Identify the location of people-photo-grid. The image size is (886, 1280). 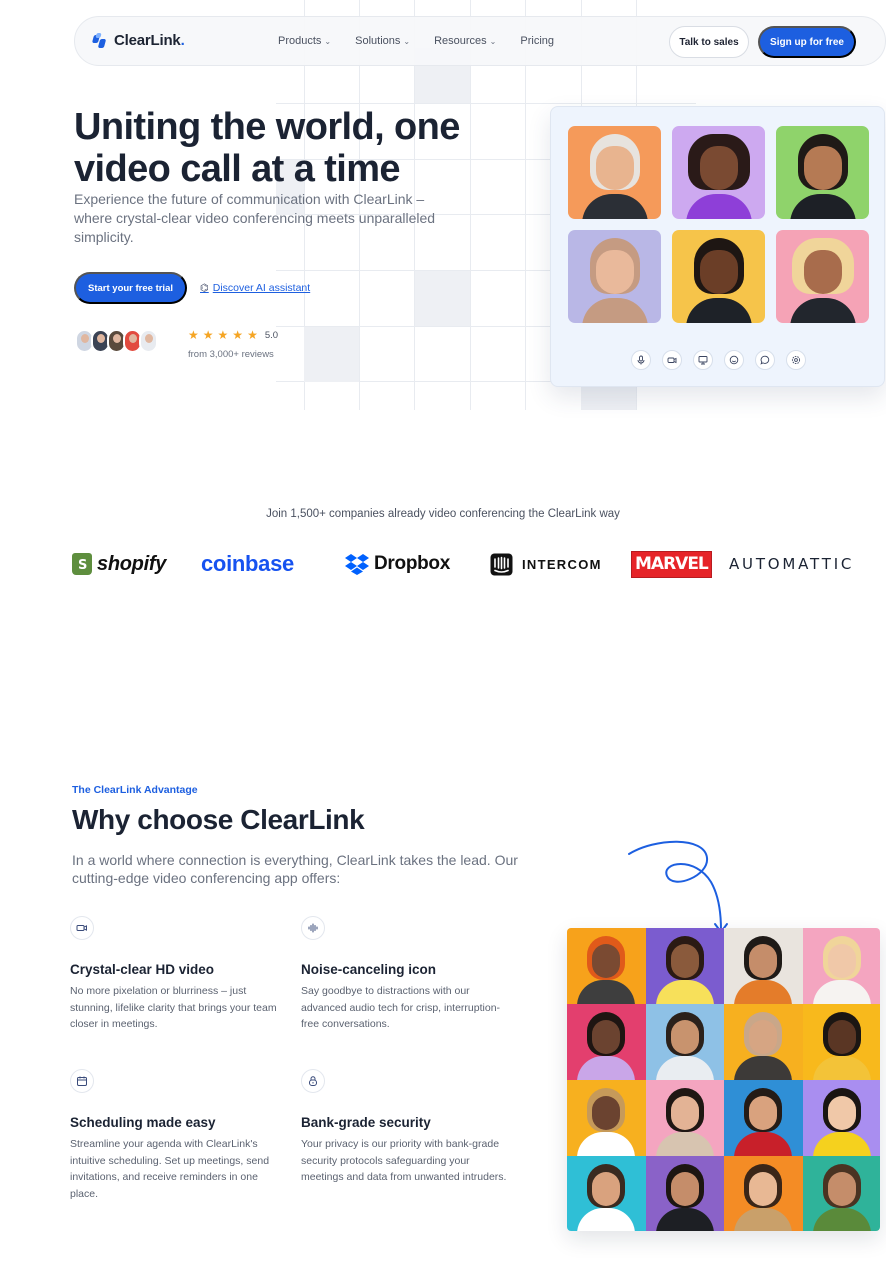
(723, 1079).